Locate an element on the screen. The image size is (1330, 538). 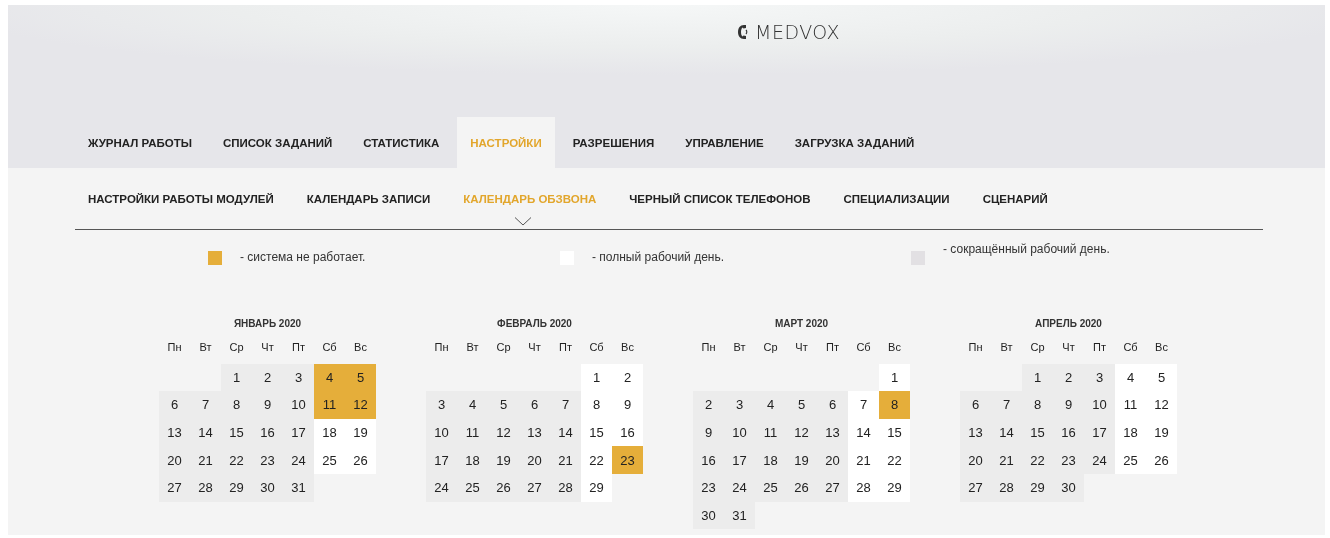
nav-tab: СТАТИСТИКА is located at coordinates (401, 142).